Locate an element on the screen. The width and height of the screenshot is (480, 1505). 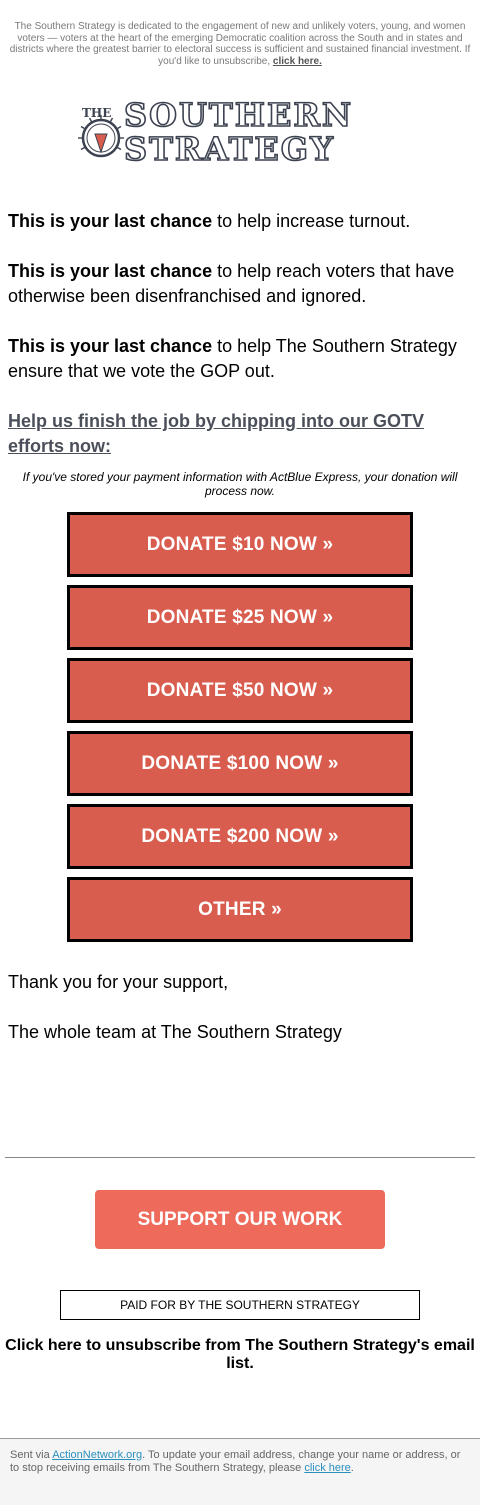
donate-25-button: DONATE $25 NOW » is located at coordinates (240, 617).